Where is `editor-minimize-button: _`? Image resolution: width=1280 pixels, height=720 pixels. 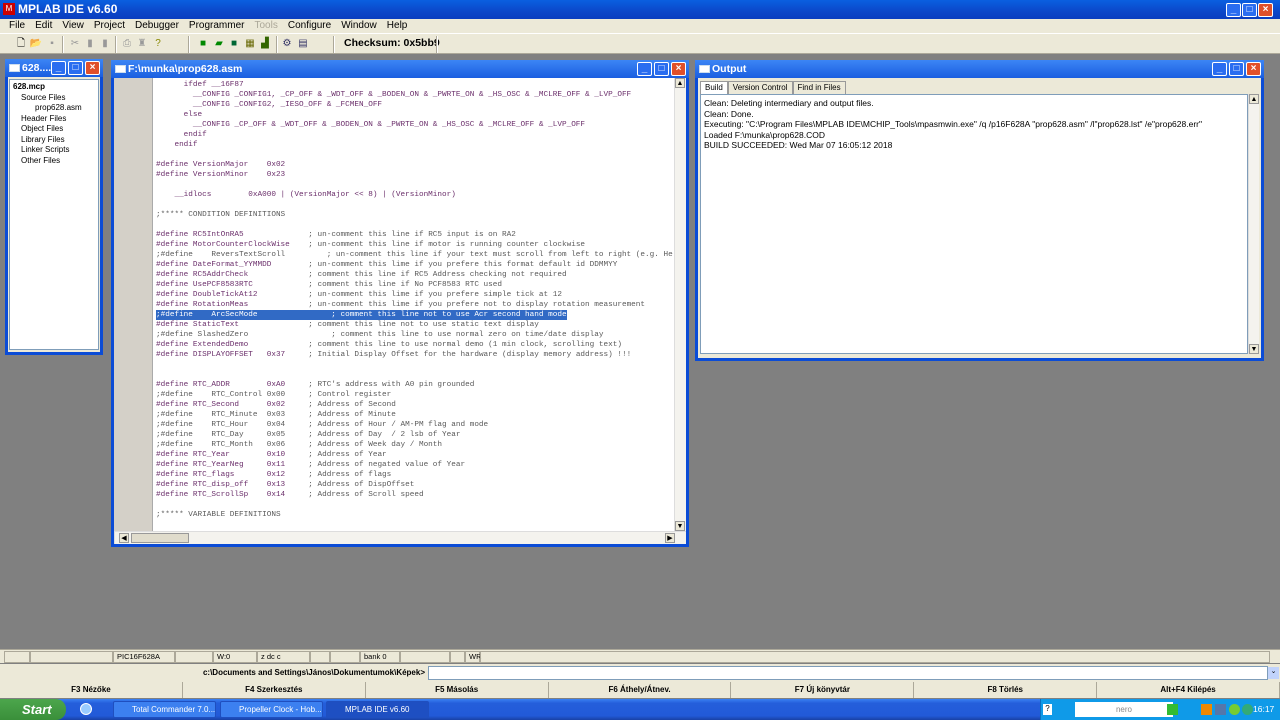 editor-minimize-button: _ is located at coordinates (644, 69).